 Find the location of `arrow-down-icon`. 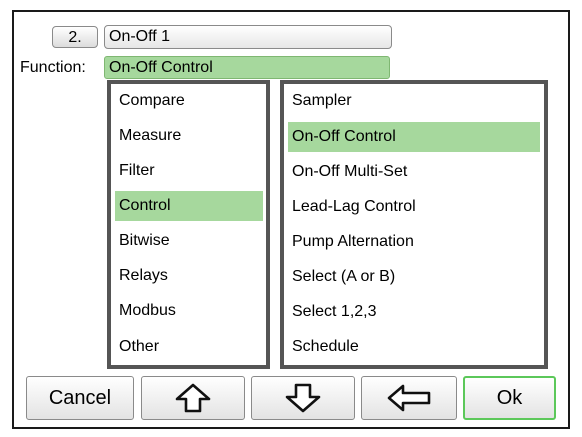

arrow-down-icon is located at coordinates (303, 398).